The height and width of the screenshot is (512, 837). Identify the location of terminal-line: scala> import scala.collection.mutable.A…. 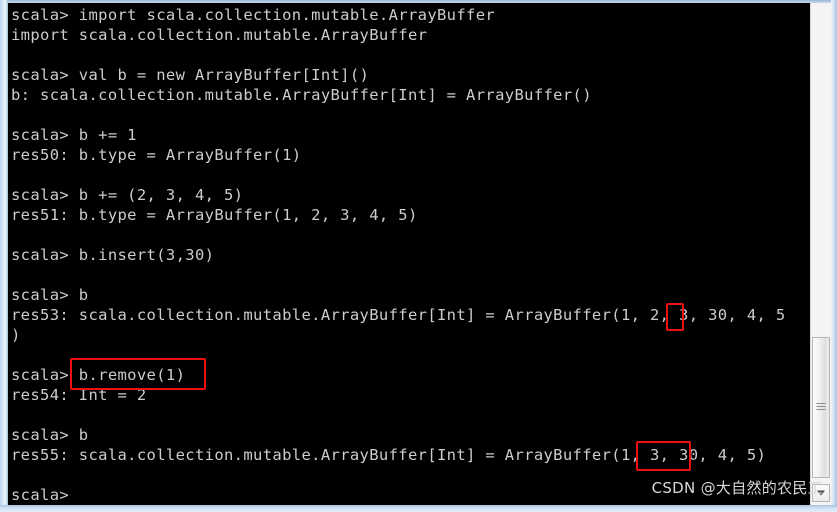
(253, 15).